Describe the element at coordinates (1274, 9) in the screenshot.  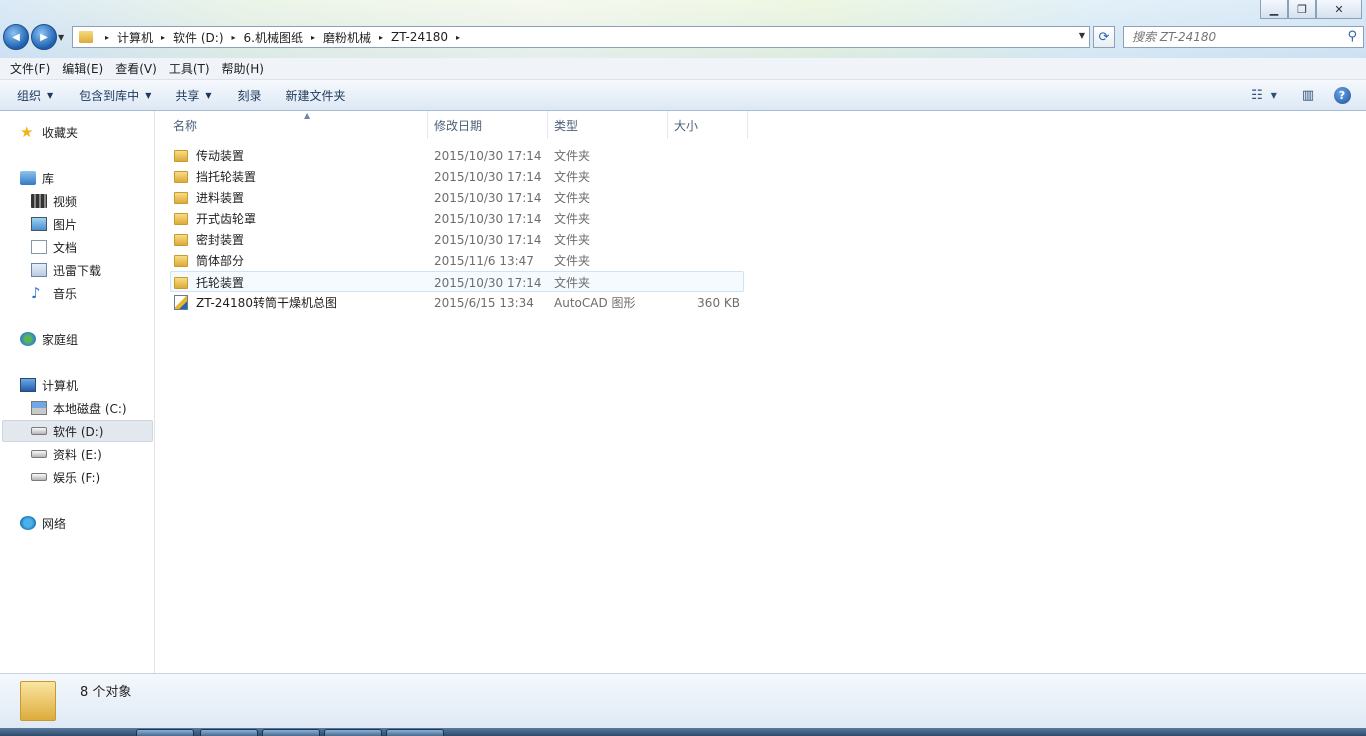
I see `minimize-button: ▁` at that location.